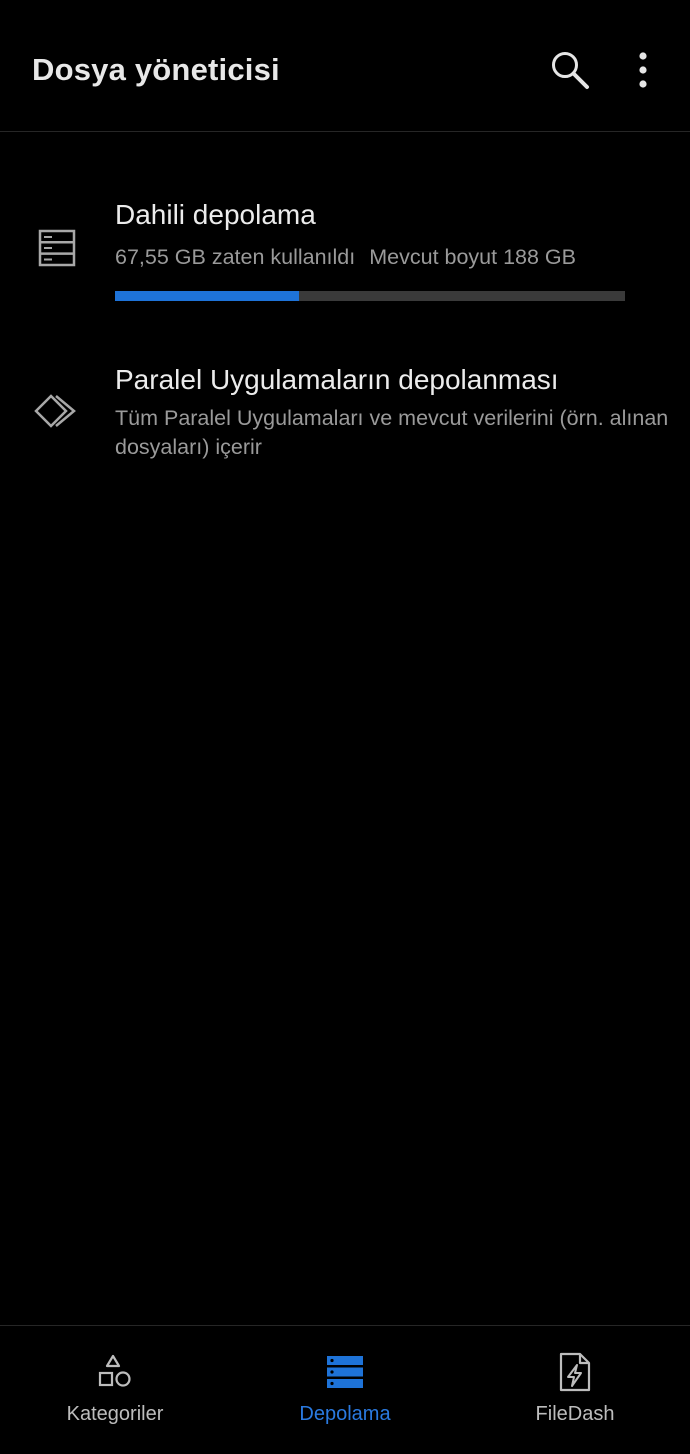  I want to click on more-options-button, so click(643, 70).